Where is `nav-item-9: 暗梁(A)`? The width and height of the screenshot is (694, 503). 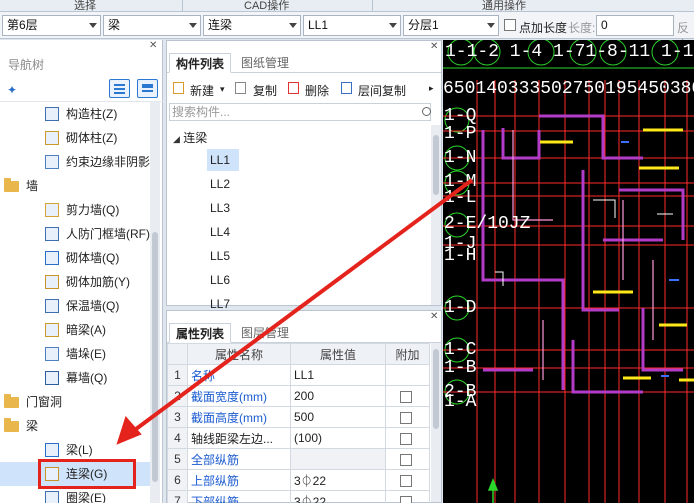 nav-item-9: 暗梁(A) is located at coordinates (77, 330).